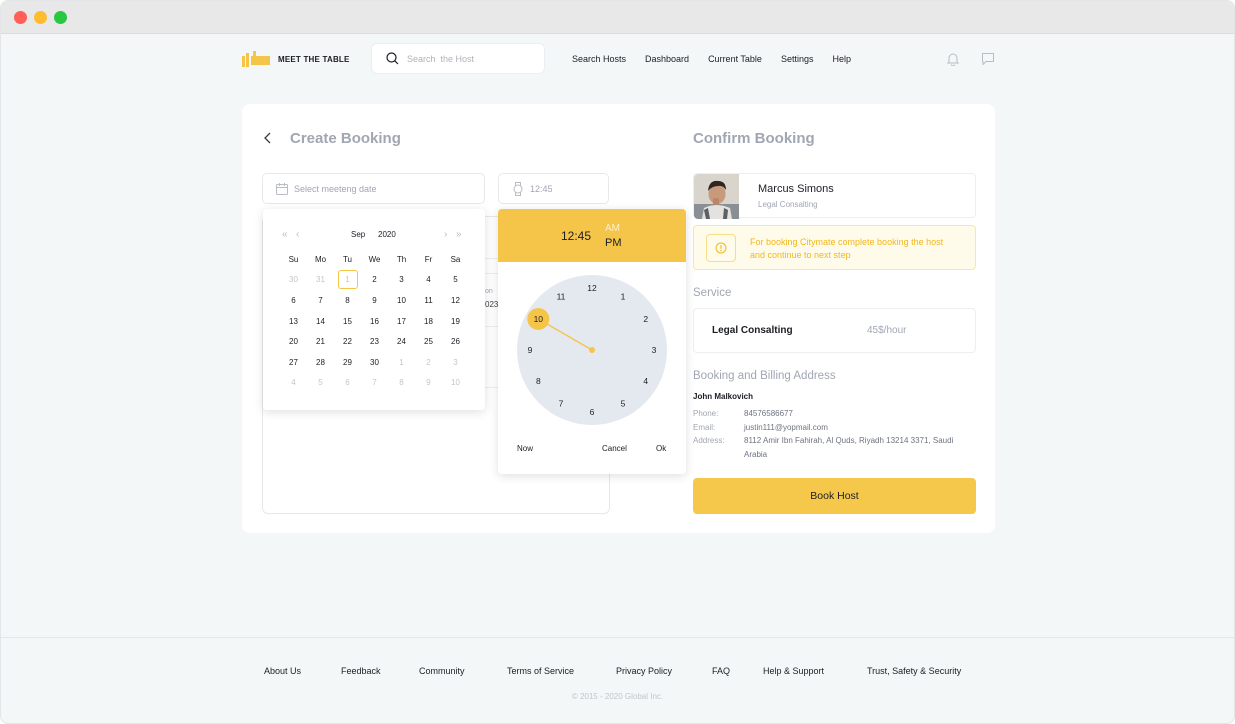 This screenshot has height=724, width=1235. I want to click on clock-number: 3, so click(654, 350).